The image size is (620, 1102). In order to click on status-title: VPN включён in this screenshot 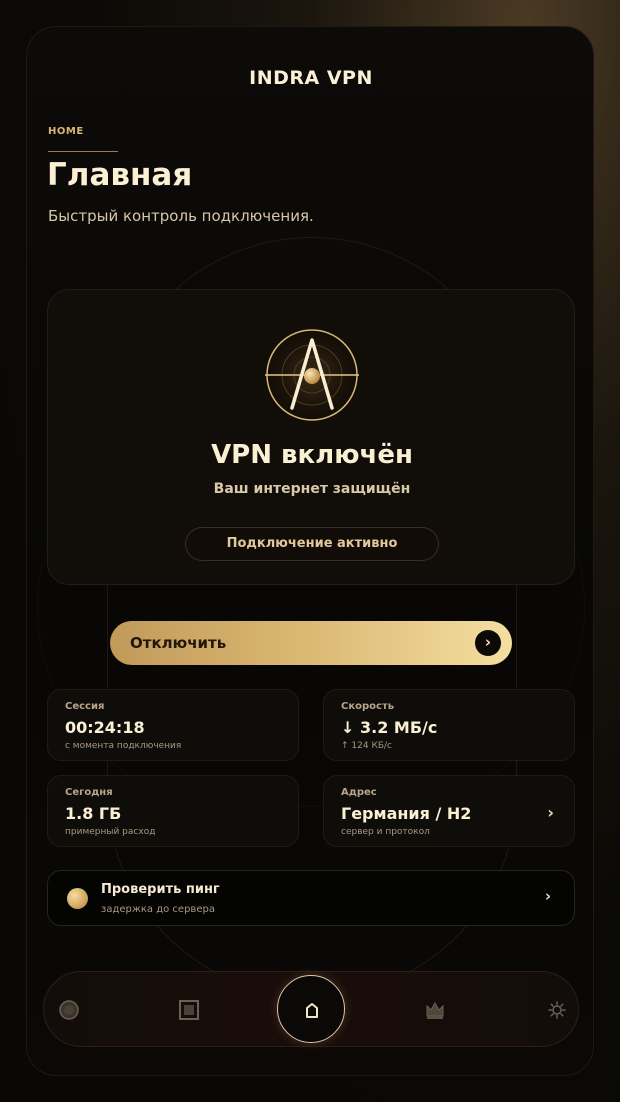, I will do `click(312, 455)`.